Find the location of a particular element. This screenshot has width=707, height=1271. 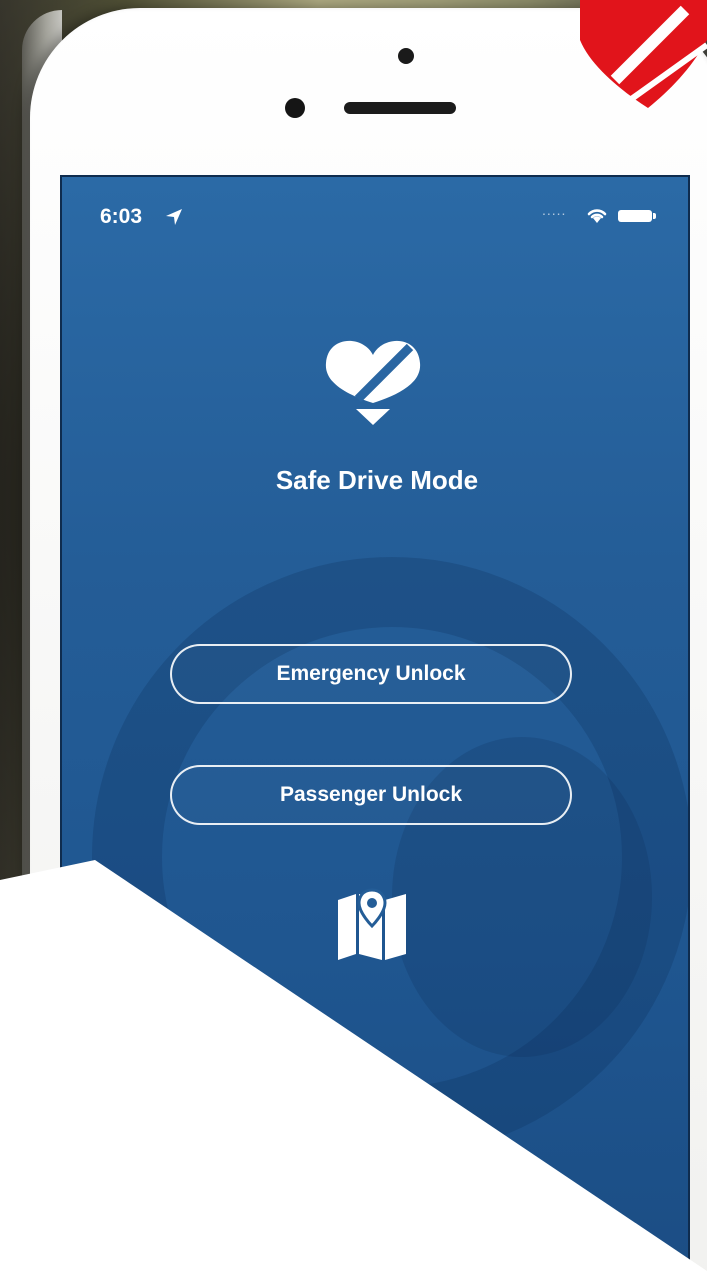

heart-logo-icon is located at coordinates (373, 382).